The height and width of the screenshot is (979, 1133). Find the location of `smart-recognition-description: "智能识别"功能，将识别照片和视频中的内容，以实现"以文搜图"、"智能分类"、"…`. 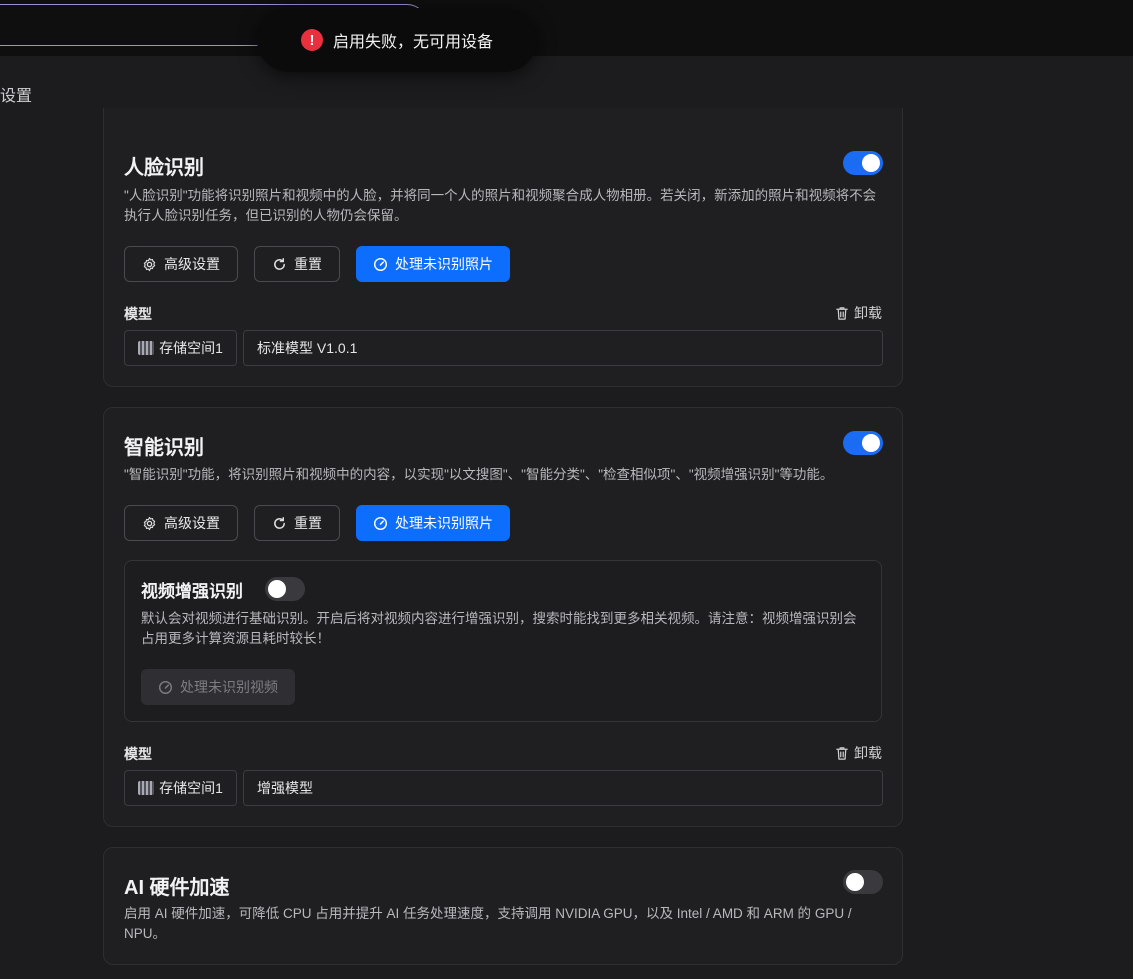

smart-recognition-description: "智能识别"功能，将识别照片和视频中的内容，以实现"以文搜图"、"智能分类"、"… is located at coordinates (479, 474).